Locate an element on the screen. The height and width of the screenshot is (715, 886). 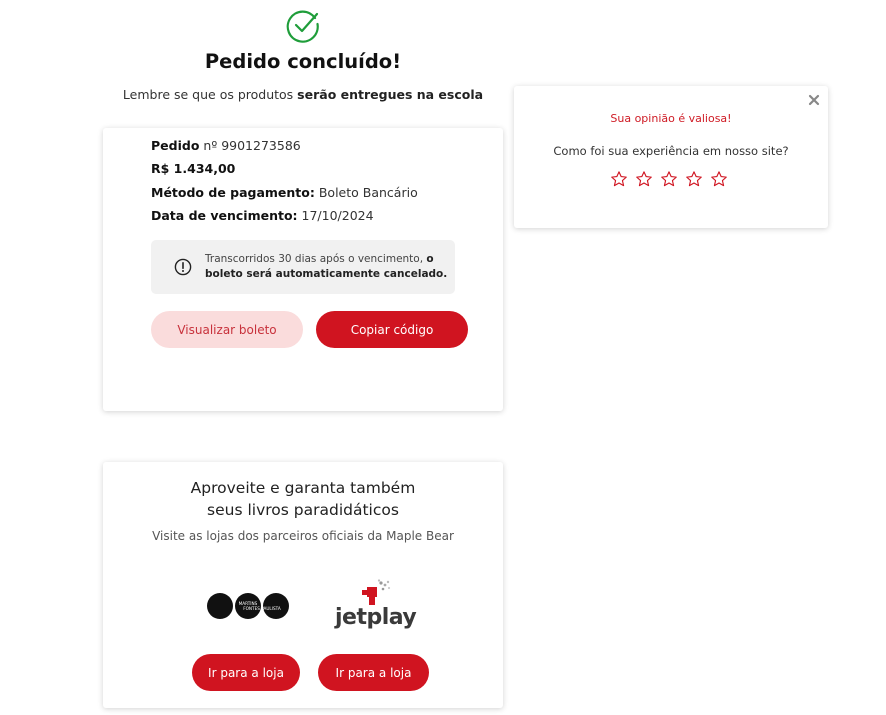
star-1-icon is located at coordinates (619, 179).